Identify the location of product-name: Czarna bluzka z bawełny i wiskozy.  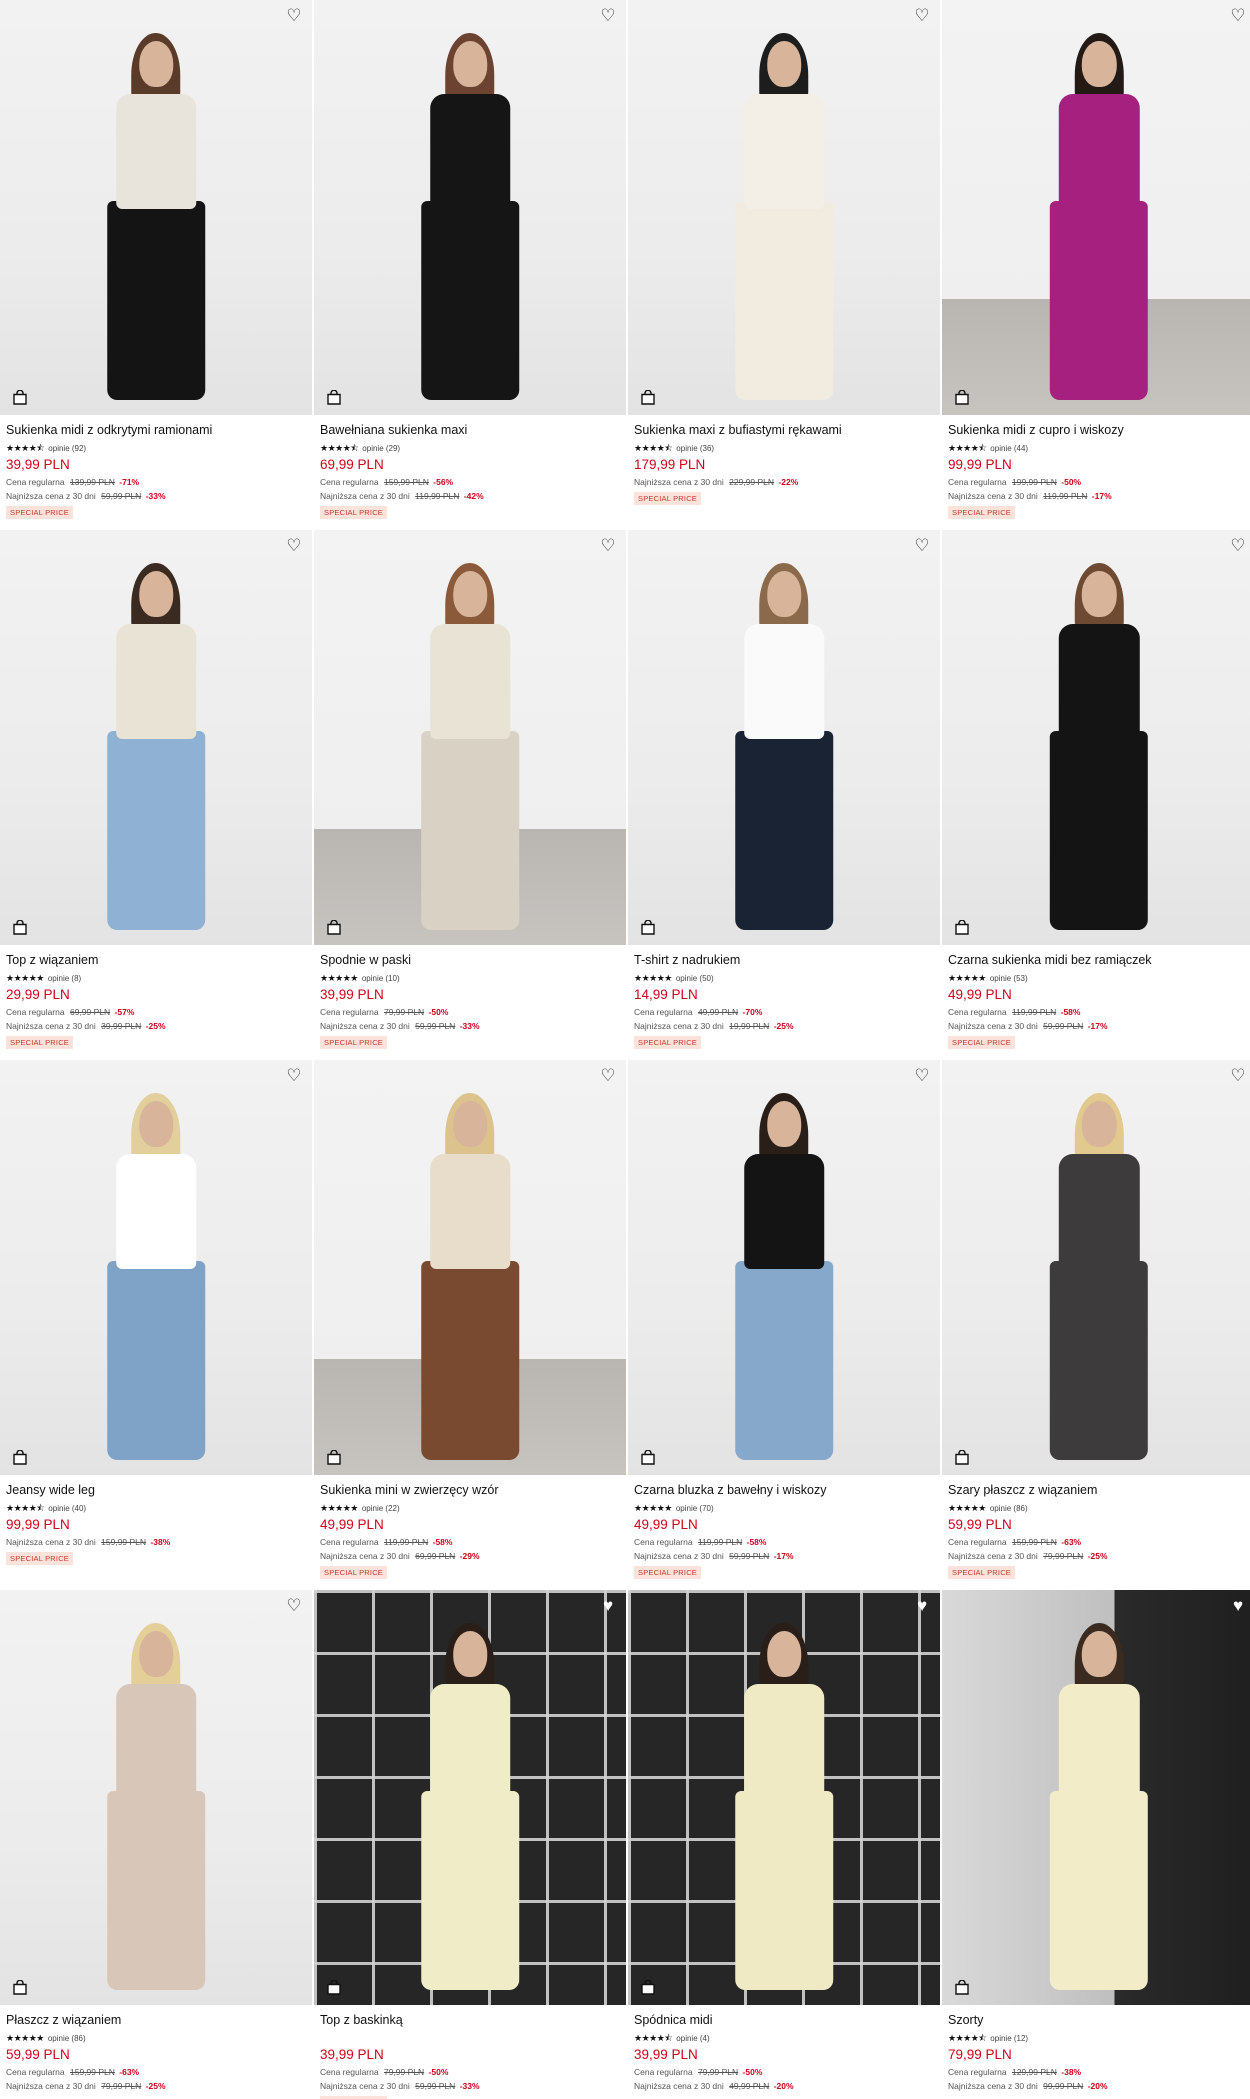
(784, 1491).